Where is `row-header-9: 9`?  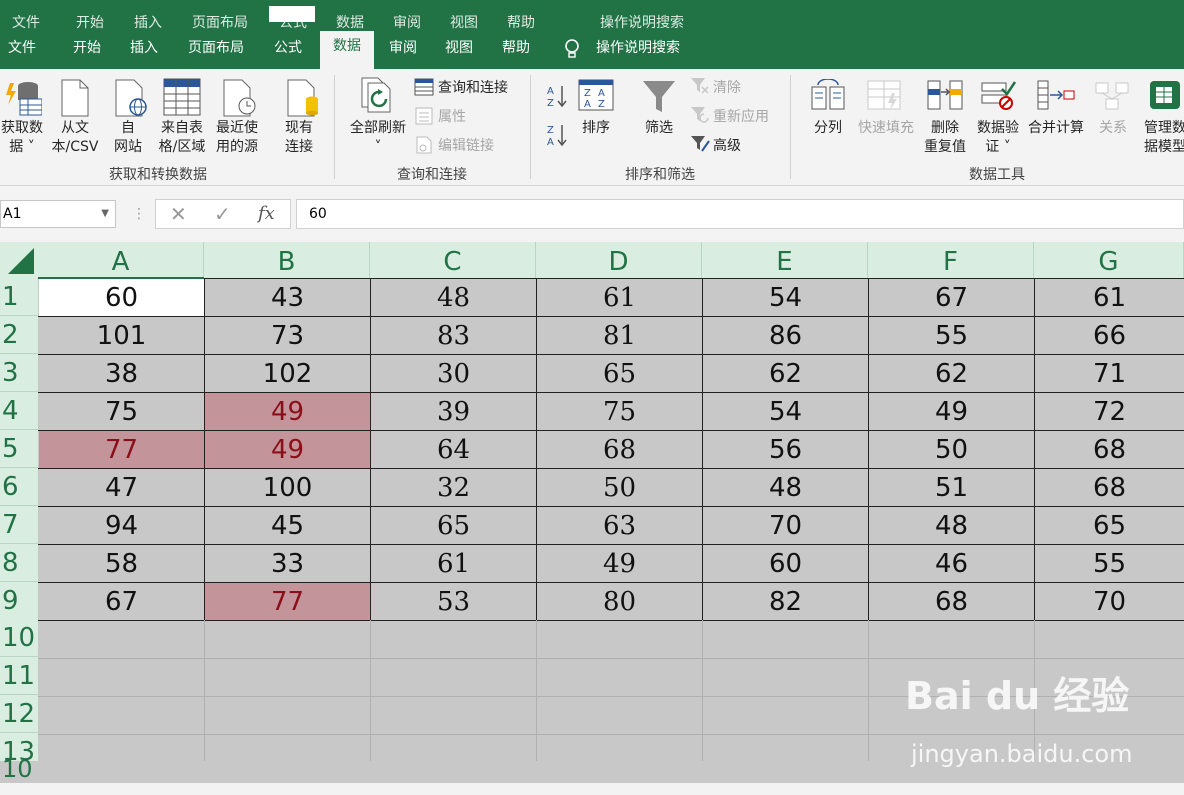
row-header-9: 9 is located at coordinates (19, 601).